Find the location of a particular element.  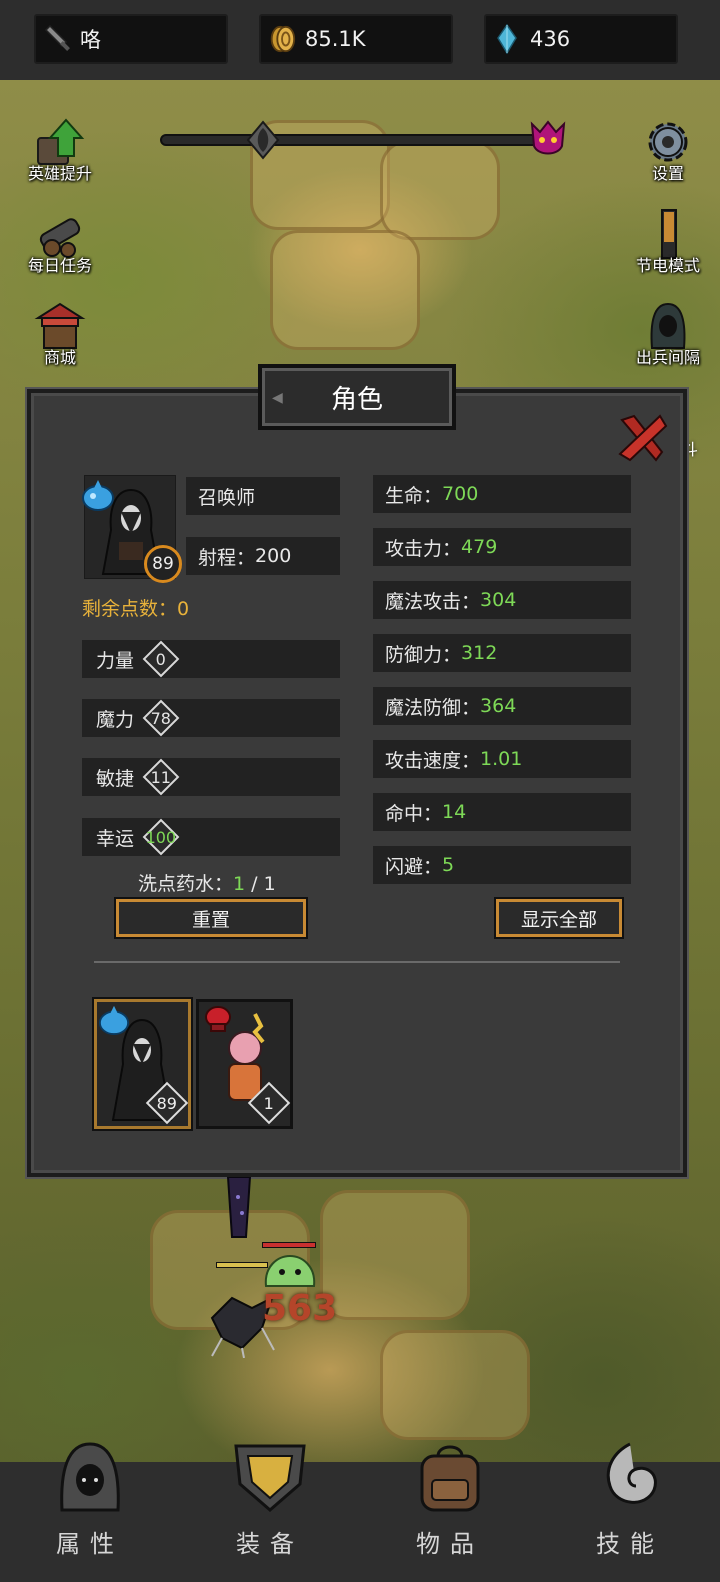

attribute-label: 敏捷 is located at coordinates (115, 778).